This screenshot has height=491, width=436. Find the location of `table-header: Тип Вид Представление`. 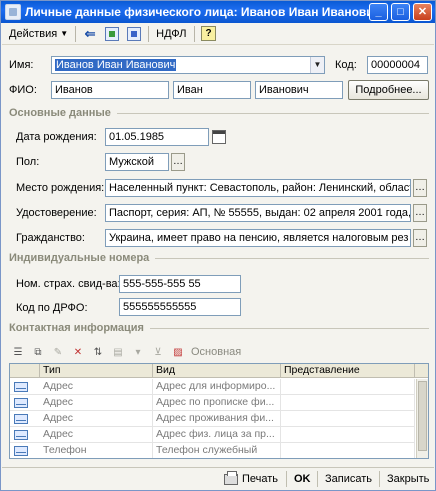

table-header: Тип Вид Представление is located at coordinates (219, 371).